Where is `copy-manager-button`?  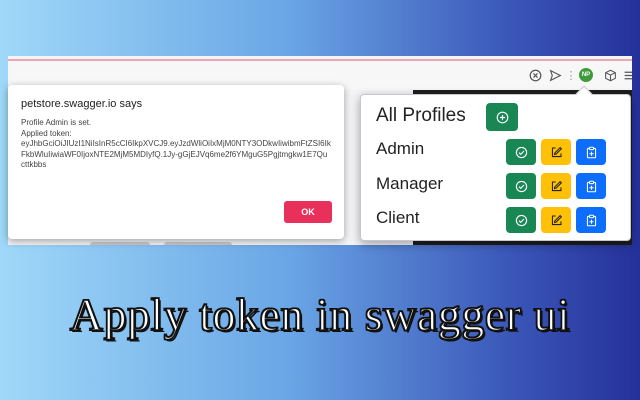 copy-manager-button is located at coordinates (591, 186).